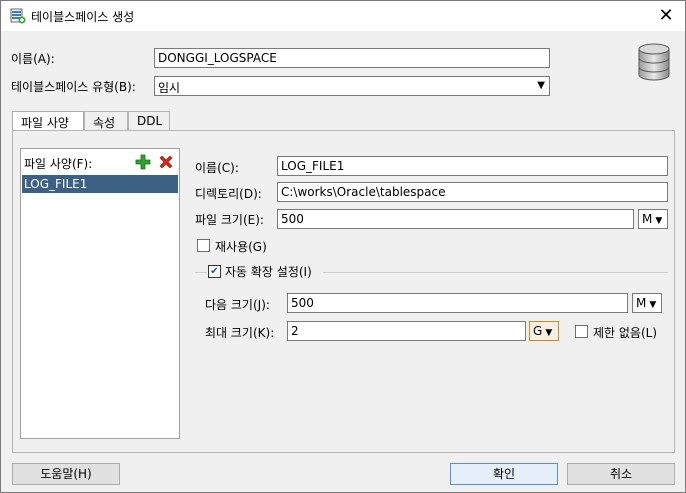 The height and width of the screenshot is (493, 686). Describe the element at coordinates (544, 331) in the screenshot. I see `max-size-unit-select: G ▼` at that location.